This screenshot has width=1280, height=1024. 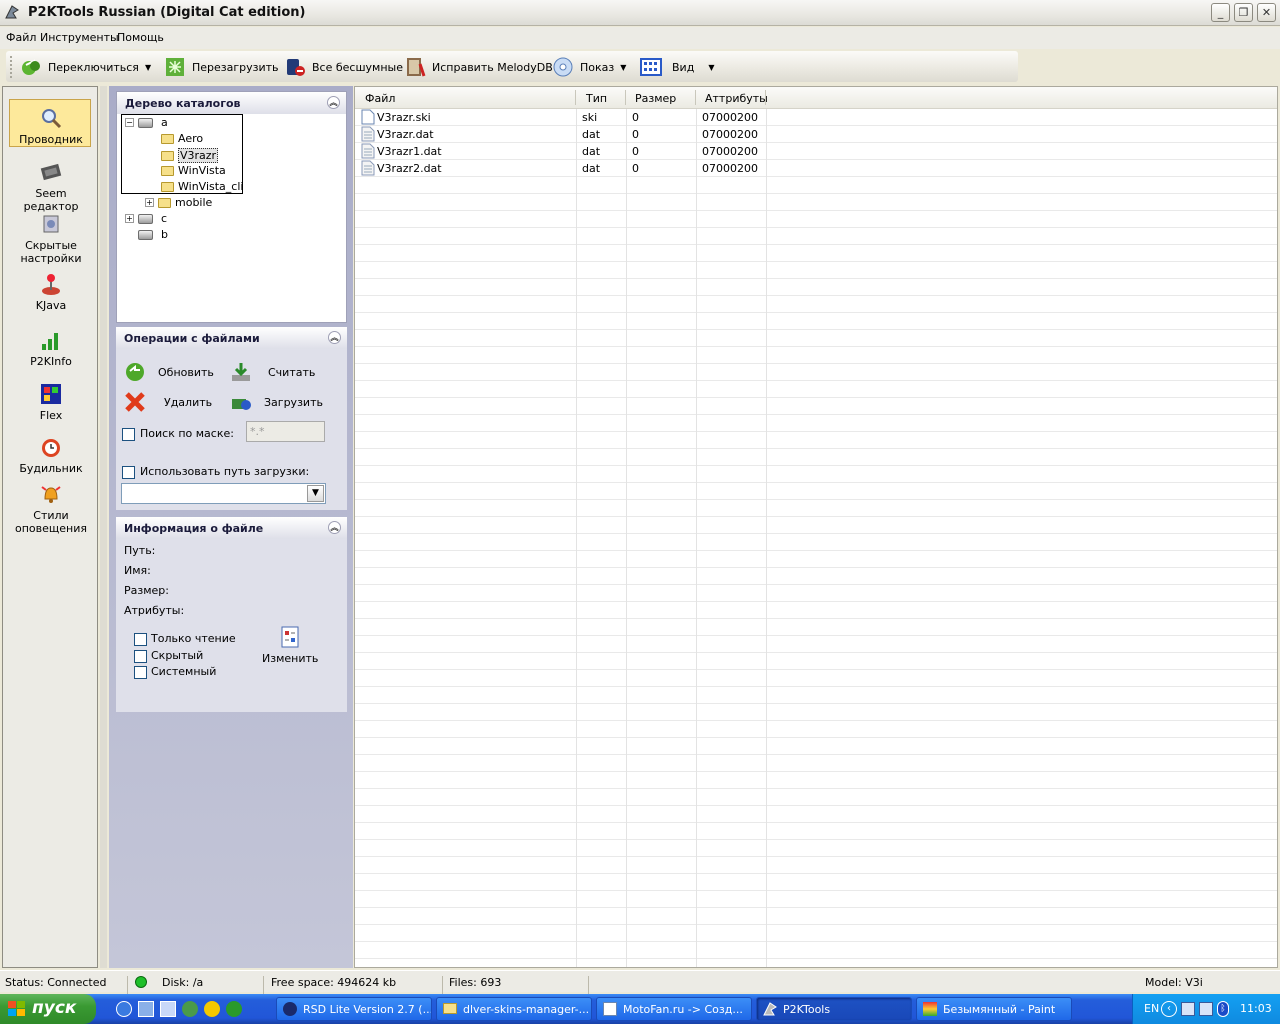 What do you see at coordinates (140, 639) in the screenshot?
I see `readonly-checkbox` at bounding box center [140, 639].